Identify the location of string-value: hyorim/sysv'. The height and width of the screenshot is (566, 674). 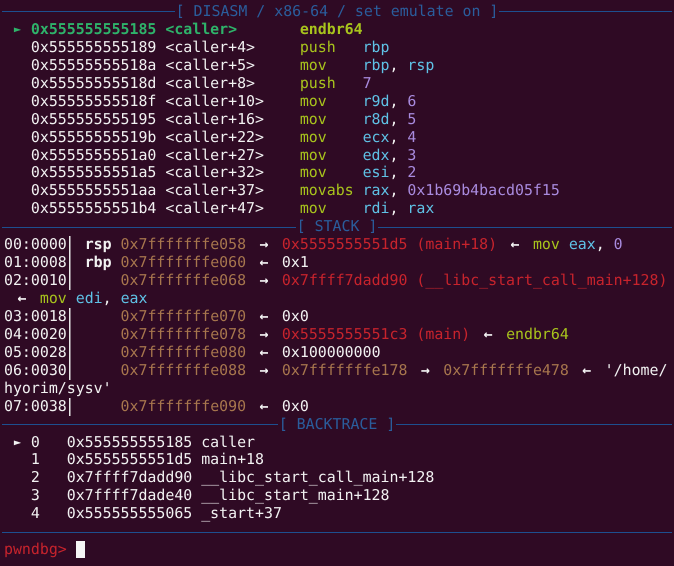
(58, 387).